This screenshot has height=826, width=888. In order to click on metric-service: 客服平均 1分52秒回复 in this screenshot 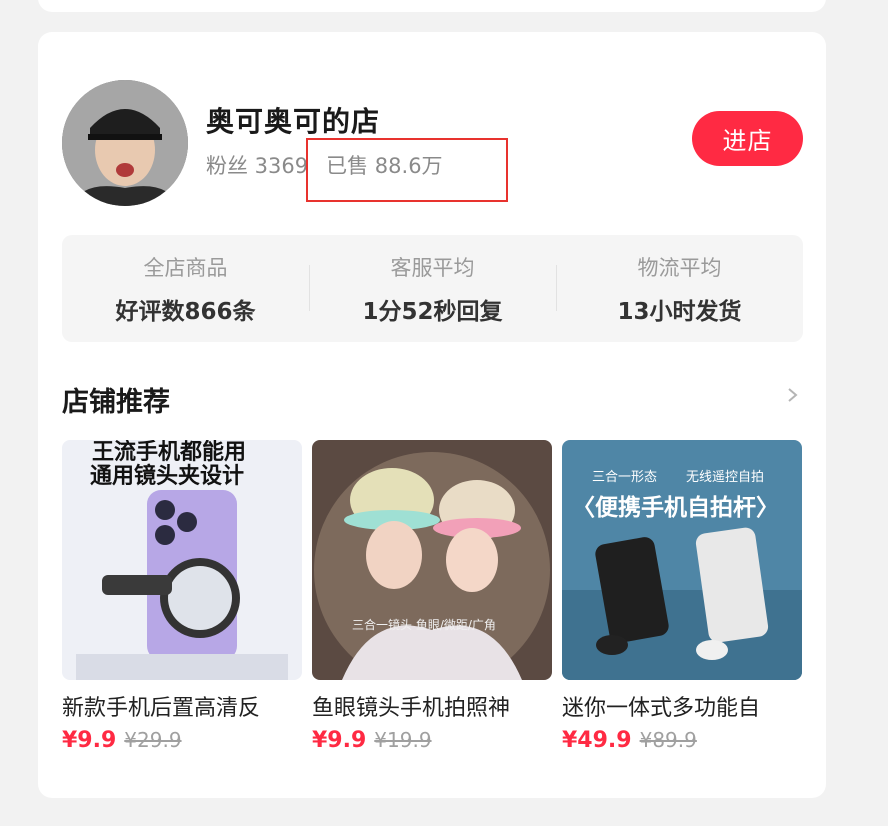, I will do `click(432, 288)`.